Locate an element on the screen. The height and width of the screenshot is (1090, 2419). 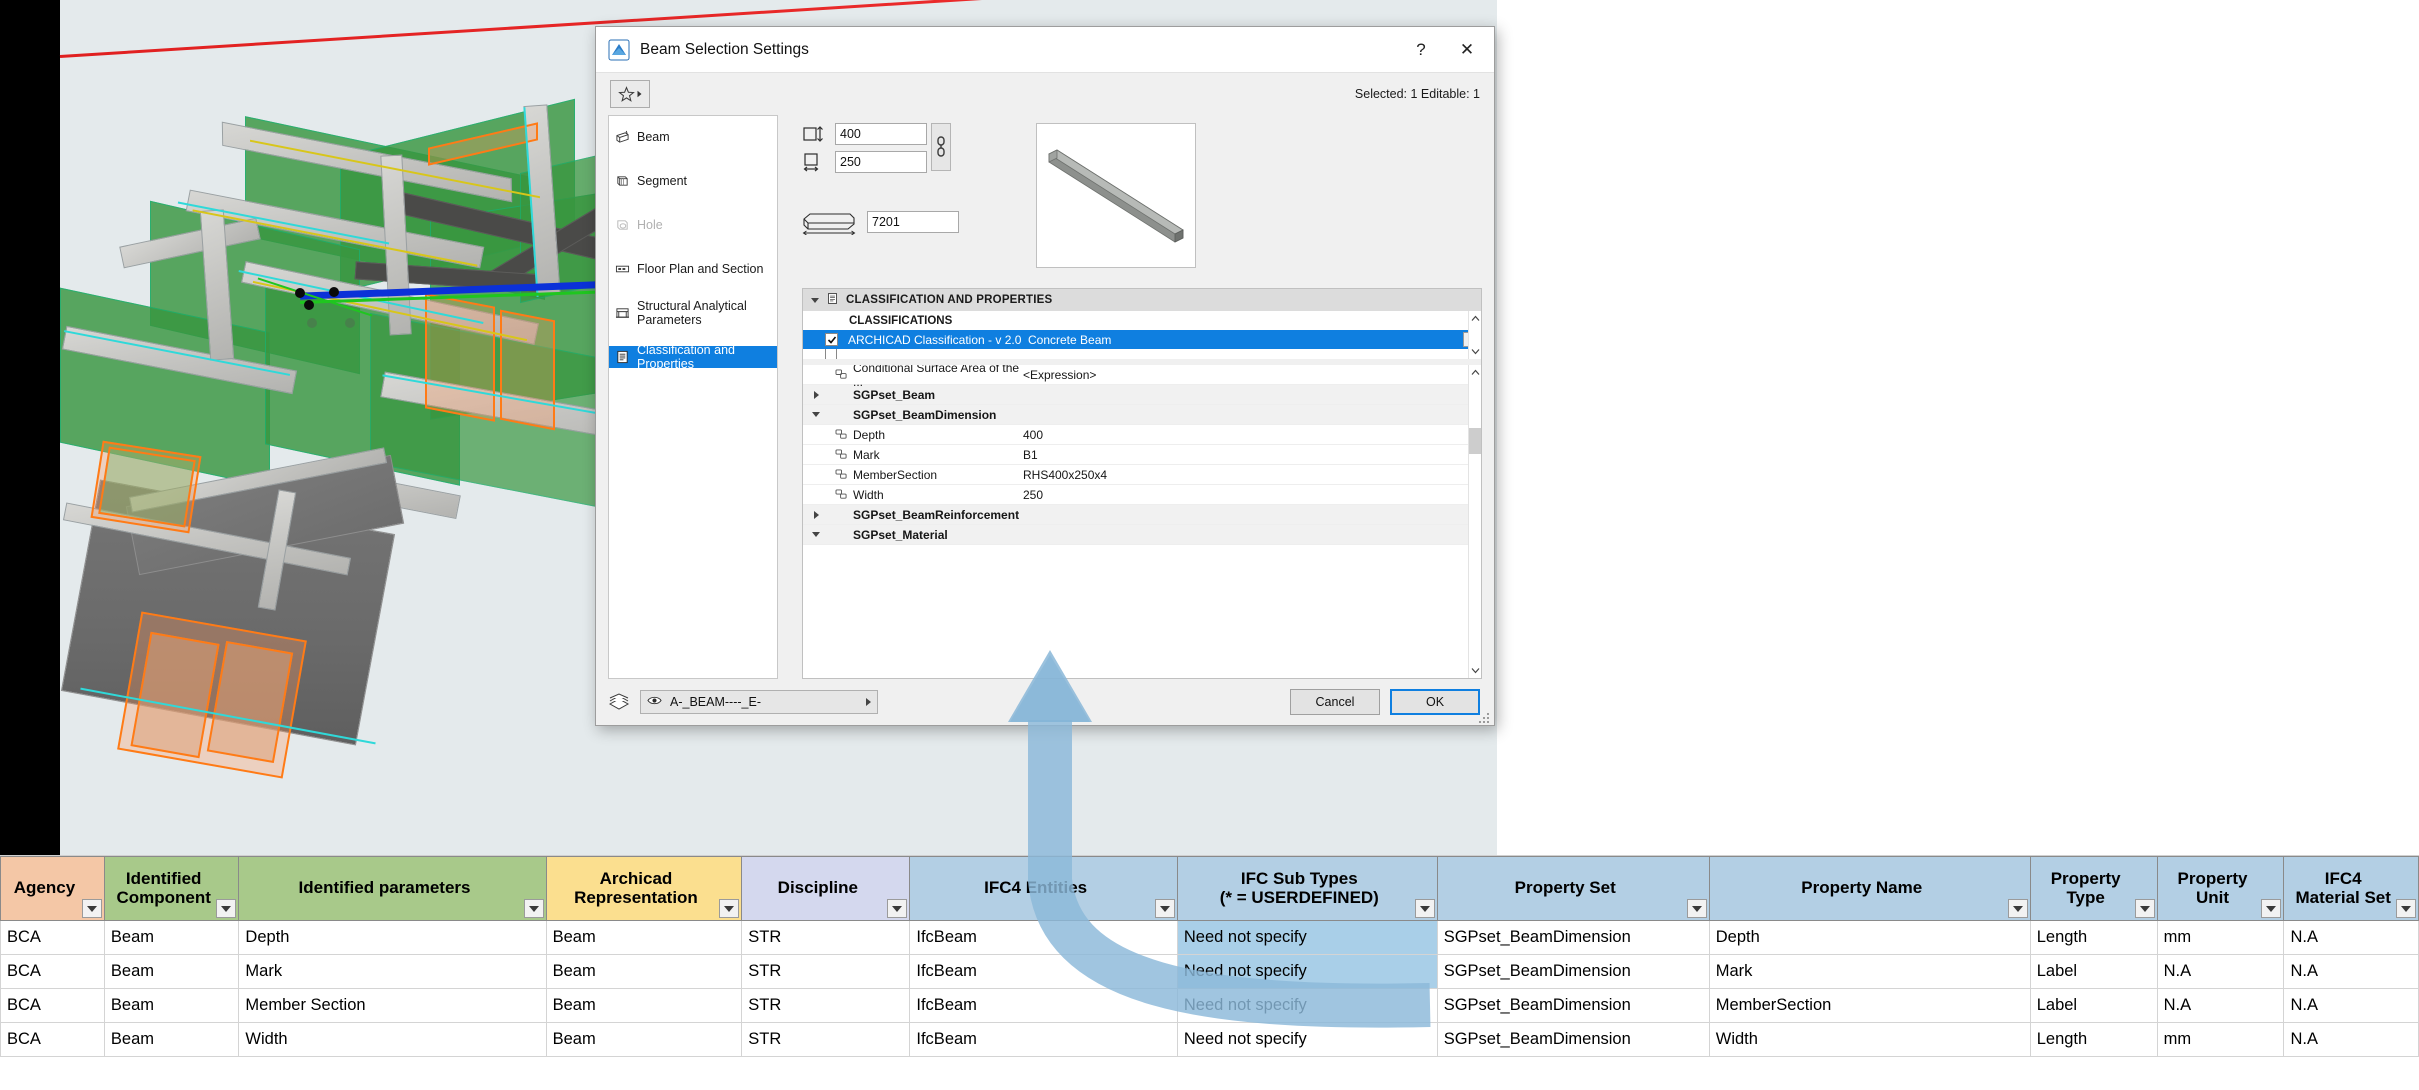
favorites-dropdown-icon is located at coordinates (639, 94).